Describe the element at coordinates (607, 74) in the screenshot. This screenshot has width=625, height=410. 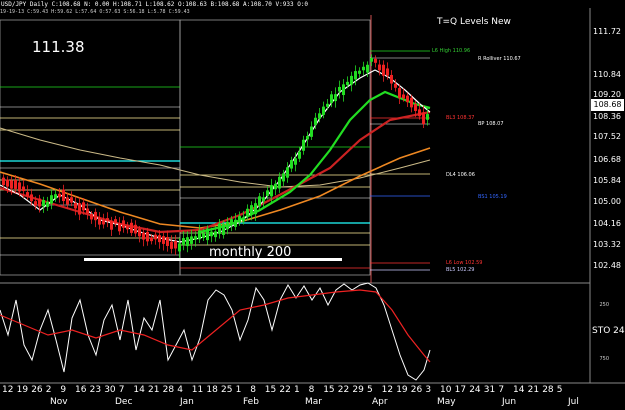
I see `price-tick: 110.84` at that location.